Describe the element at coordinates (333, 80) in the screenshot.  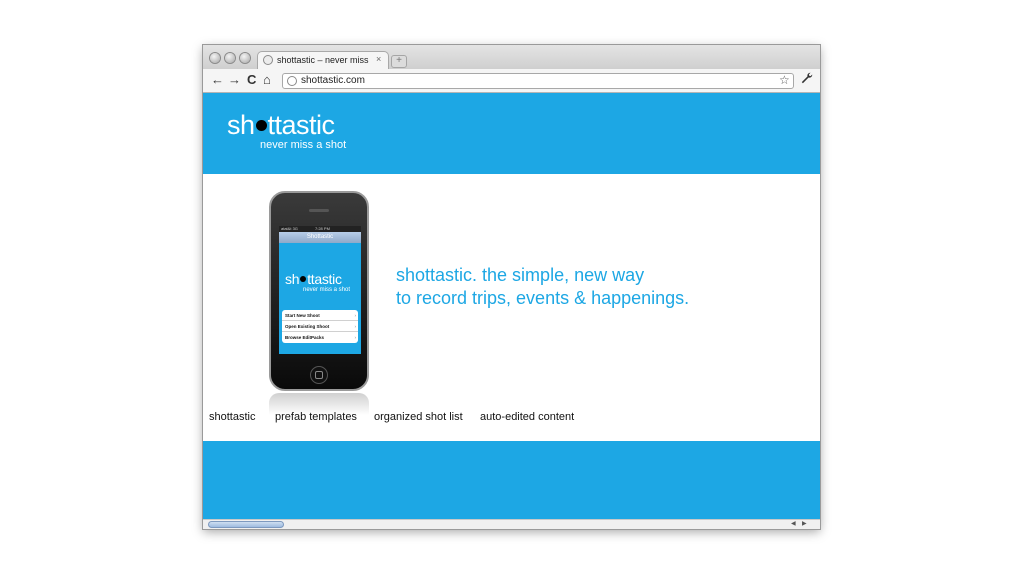
I see `url-text: shottastic.com` at that location.